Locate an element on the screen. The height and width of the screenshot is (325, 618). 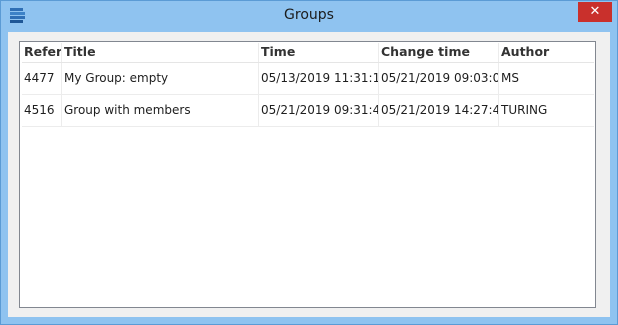
cell-time: 05/21/2019 09:31:45 is located at coordinates (319, 110).